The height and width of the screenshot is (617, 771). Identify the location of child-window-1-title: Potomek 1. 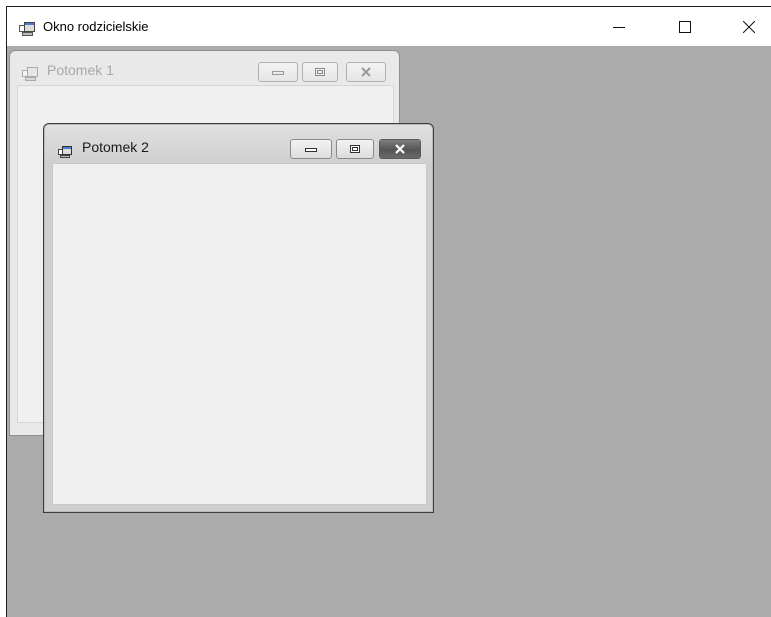
(80, 70).